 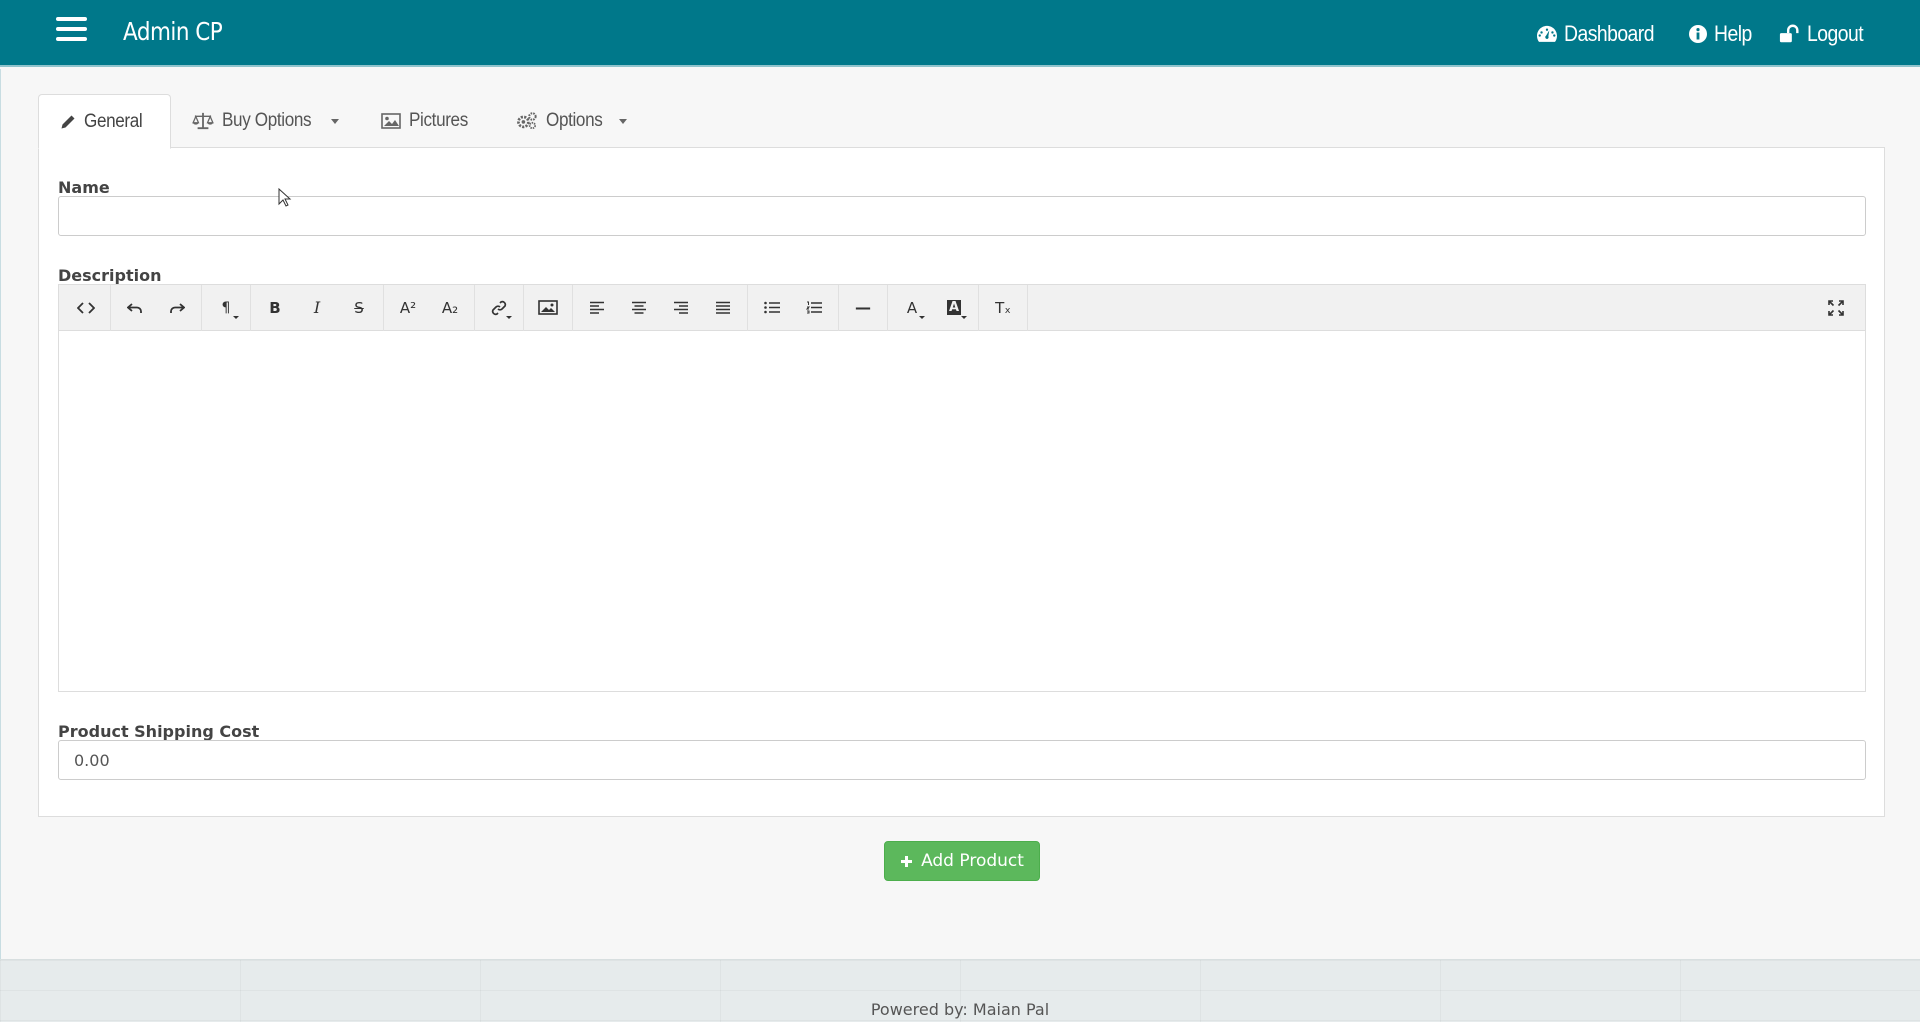 I want to click on font-color-button: A, so click(x=912, y=308).